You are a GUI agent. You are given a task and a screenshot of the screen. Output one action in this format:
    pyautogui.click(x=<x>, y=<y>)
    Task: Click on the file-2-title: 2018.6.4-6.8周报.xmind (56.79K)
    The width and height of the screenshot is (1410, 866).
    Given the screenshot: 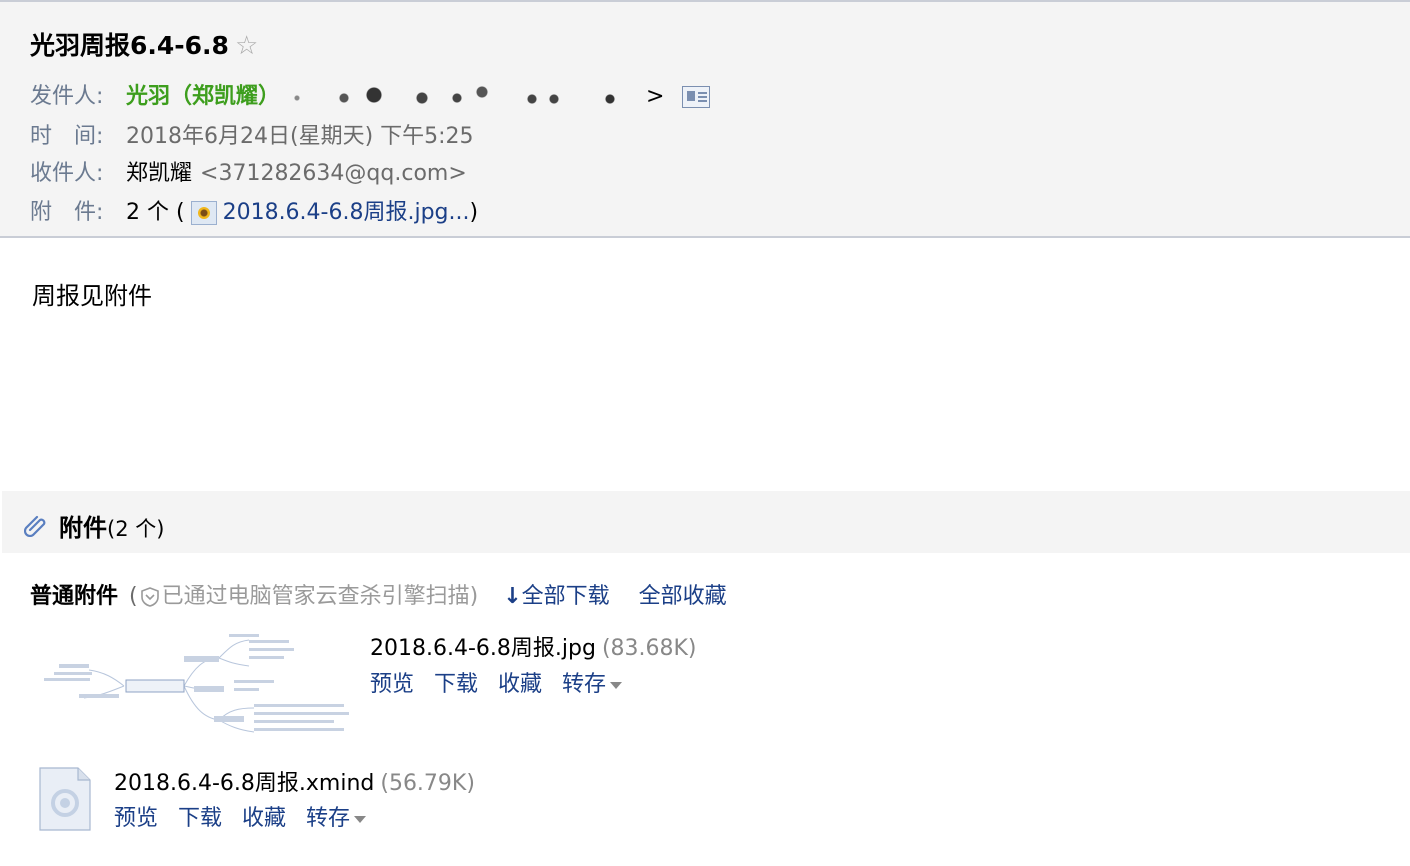 What is the action you would take?
    pyautogui.click(x=294, y=781)
    